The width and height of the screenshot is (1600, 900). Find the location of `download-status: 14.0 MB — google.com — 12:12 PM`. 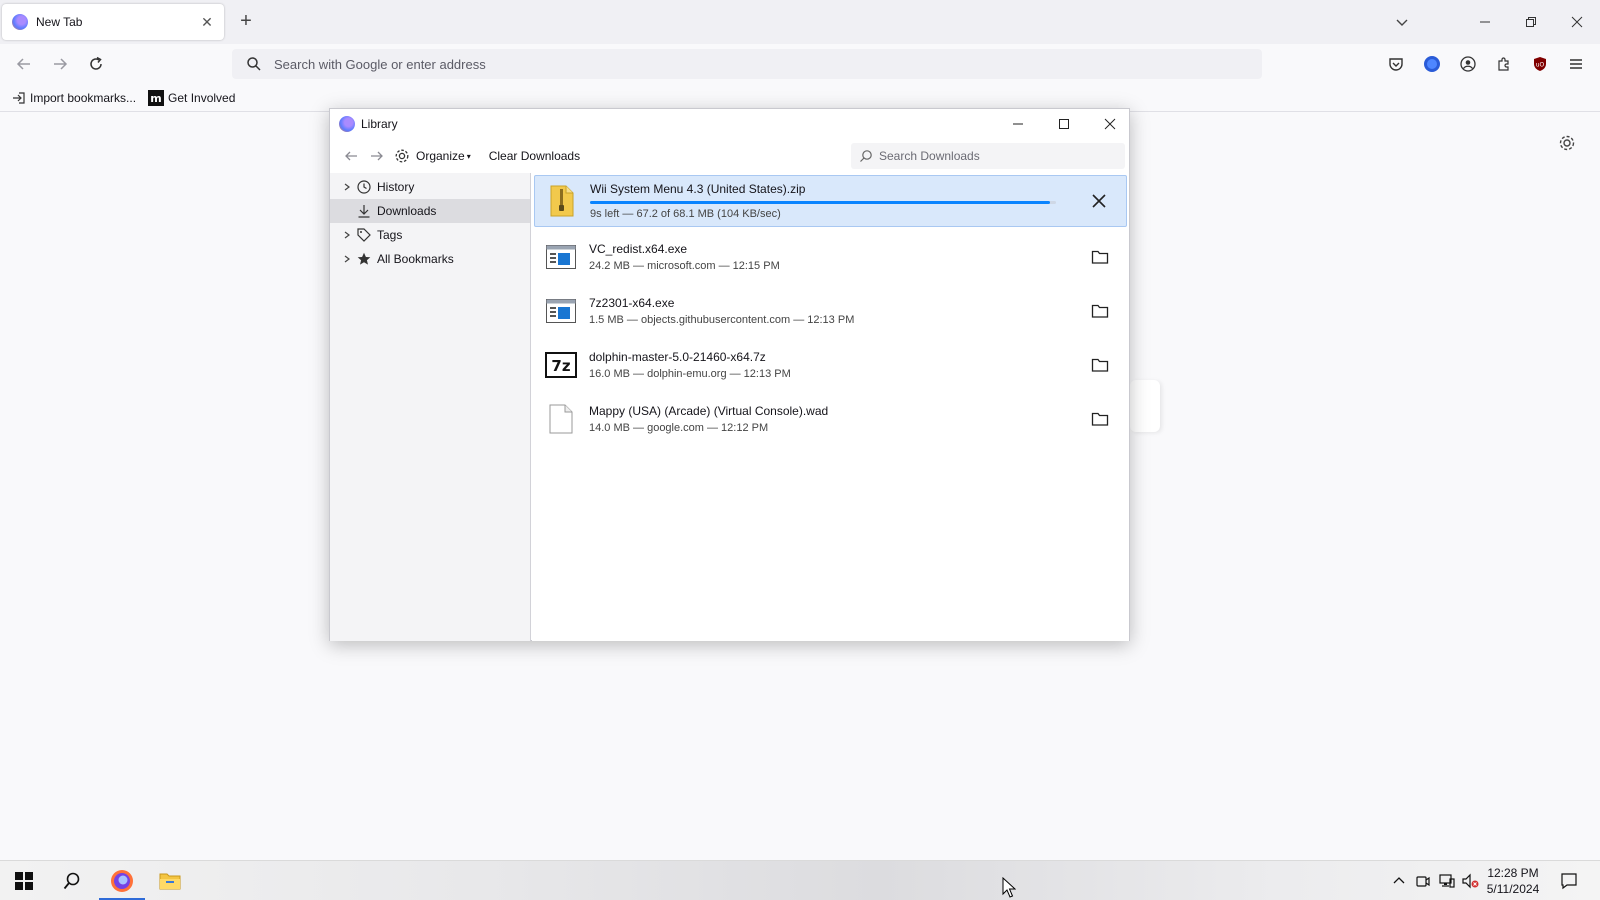

download-status: 14.0 MB — google.com — 12:12 PM is located at coordinates (679, 428).